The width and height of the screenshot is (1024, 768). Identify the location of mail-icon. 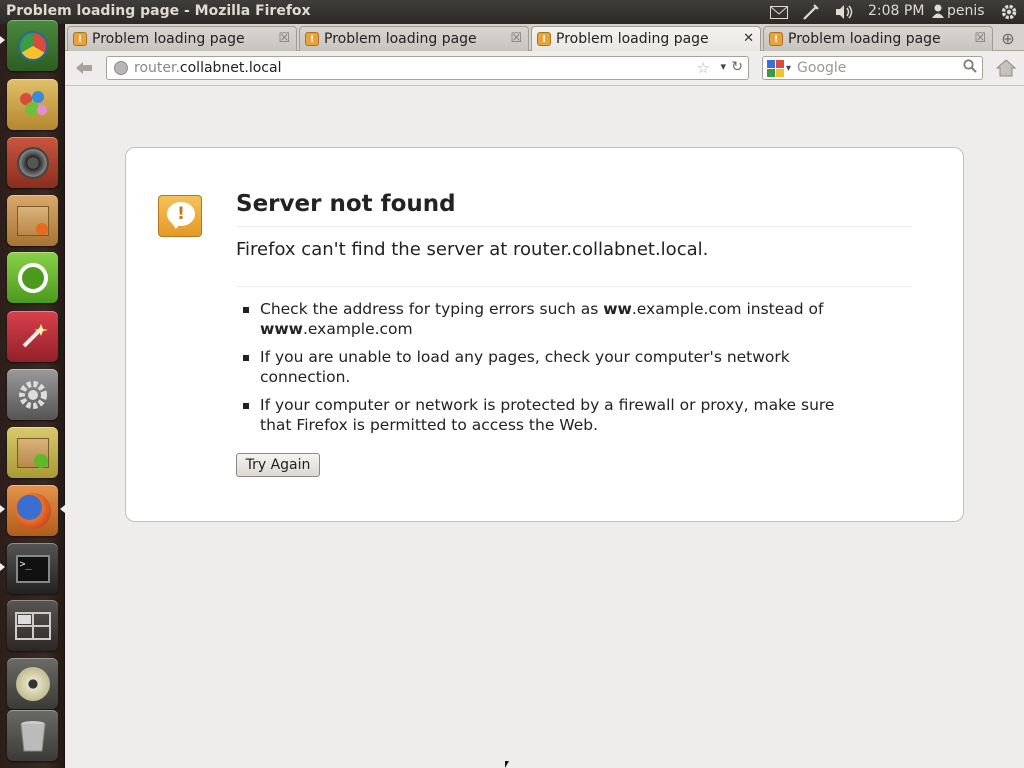
(779, 12).